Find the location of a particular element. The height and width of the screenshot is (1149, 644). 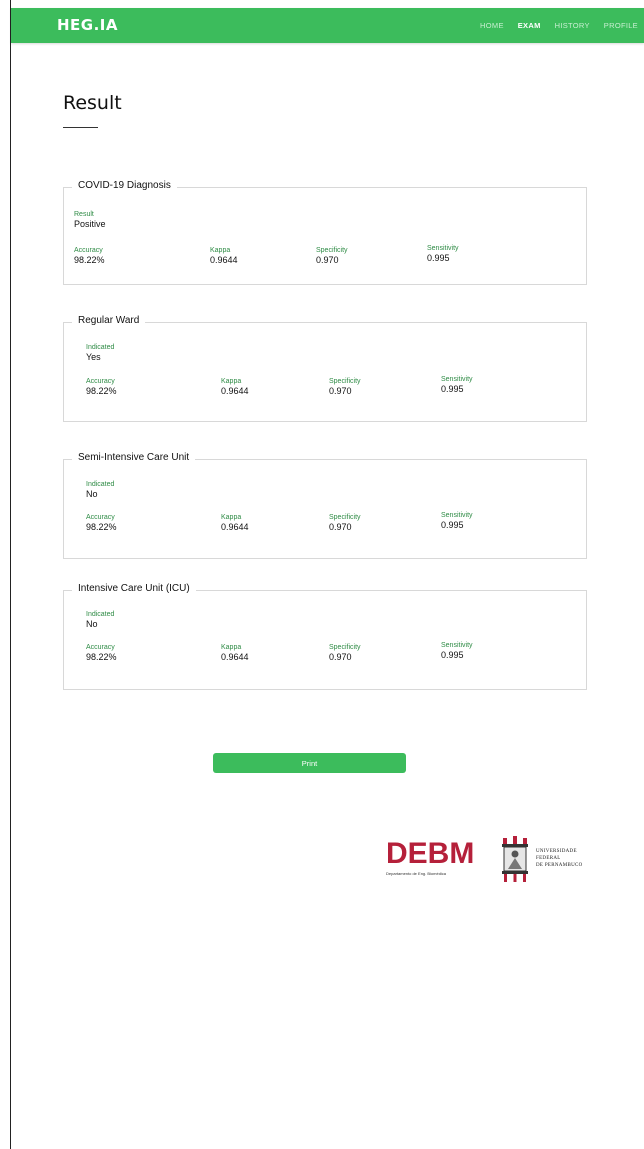

nav-exam: EXAM is located at coordinates (529, 25).